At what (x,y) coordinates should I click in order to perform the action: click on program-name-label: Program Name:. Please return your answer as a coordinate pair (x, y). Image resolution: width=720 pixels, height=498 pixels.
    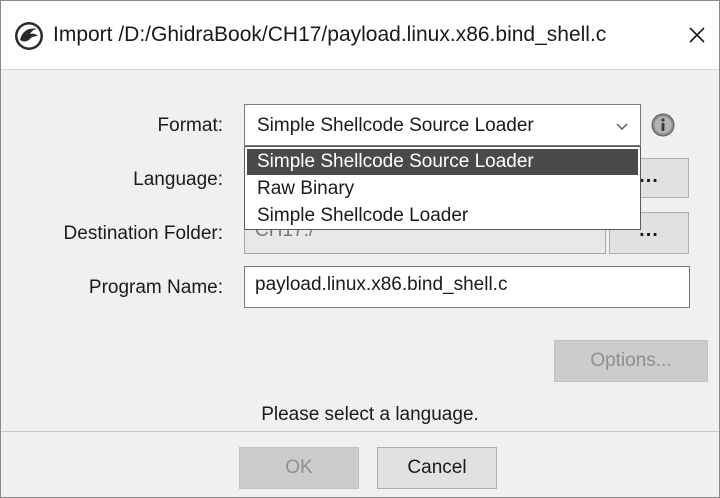
    Looking at the image, I should click on (155, 287).